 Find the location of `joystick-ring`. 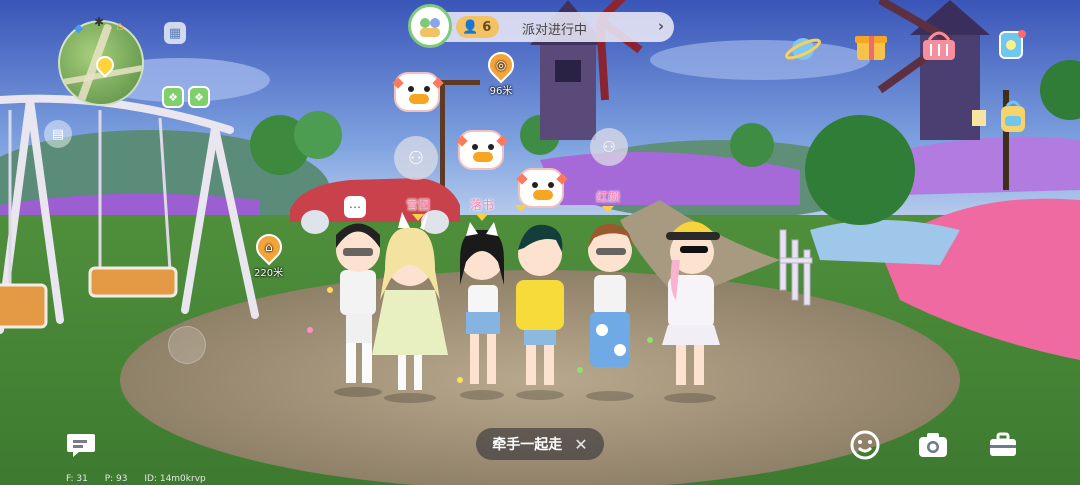

joystick-ring is located at coordinates (187, 345).